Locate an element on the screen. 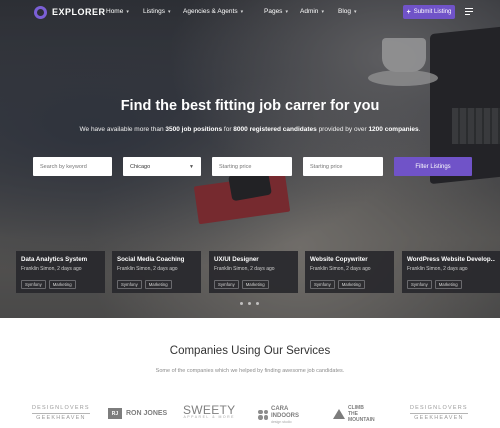 This screenshot has height=428, width=500. filter-listings-button: Filter Listings is located at coordinates (433, 166).